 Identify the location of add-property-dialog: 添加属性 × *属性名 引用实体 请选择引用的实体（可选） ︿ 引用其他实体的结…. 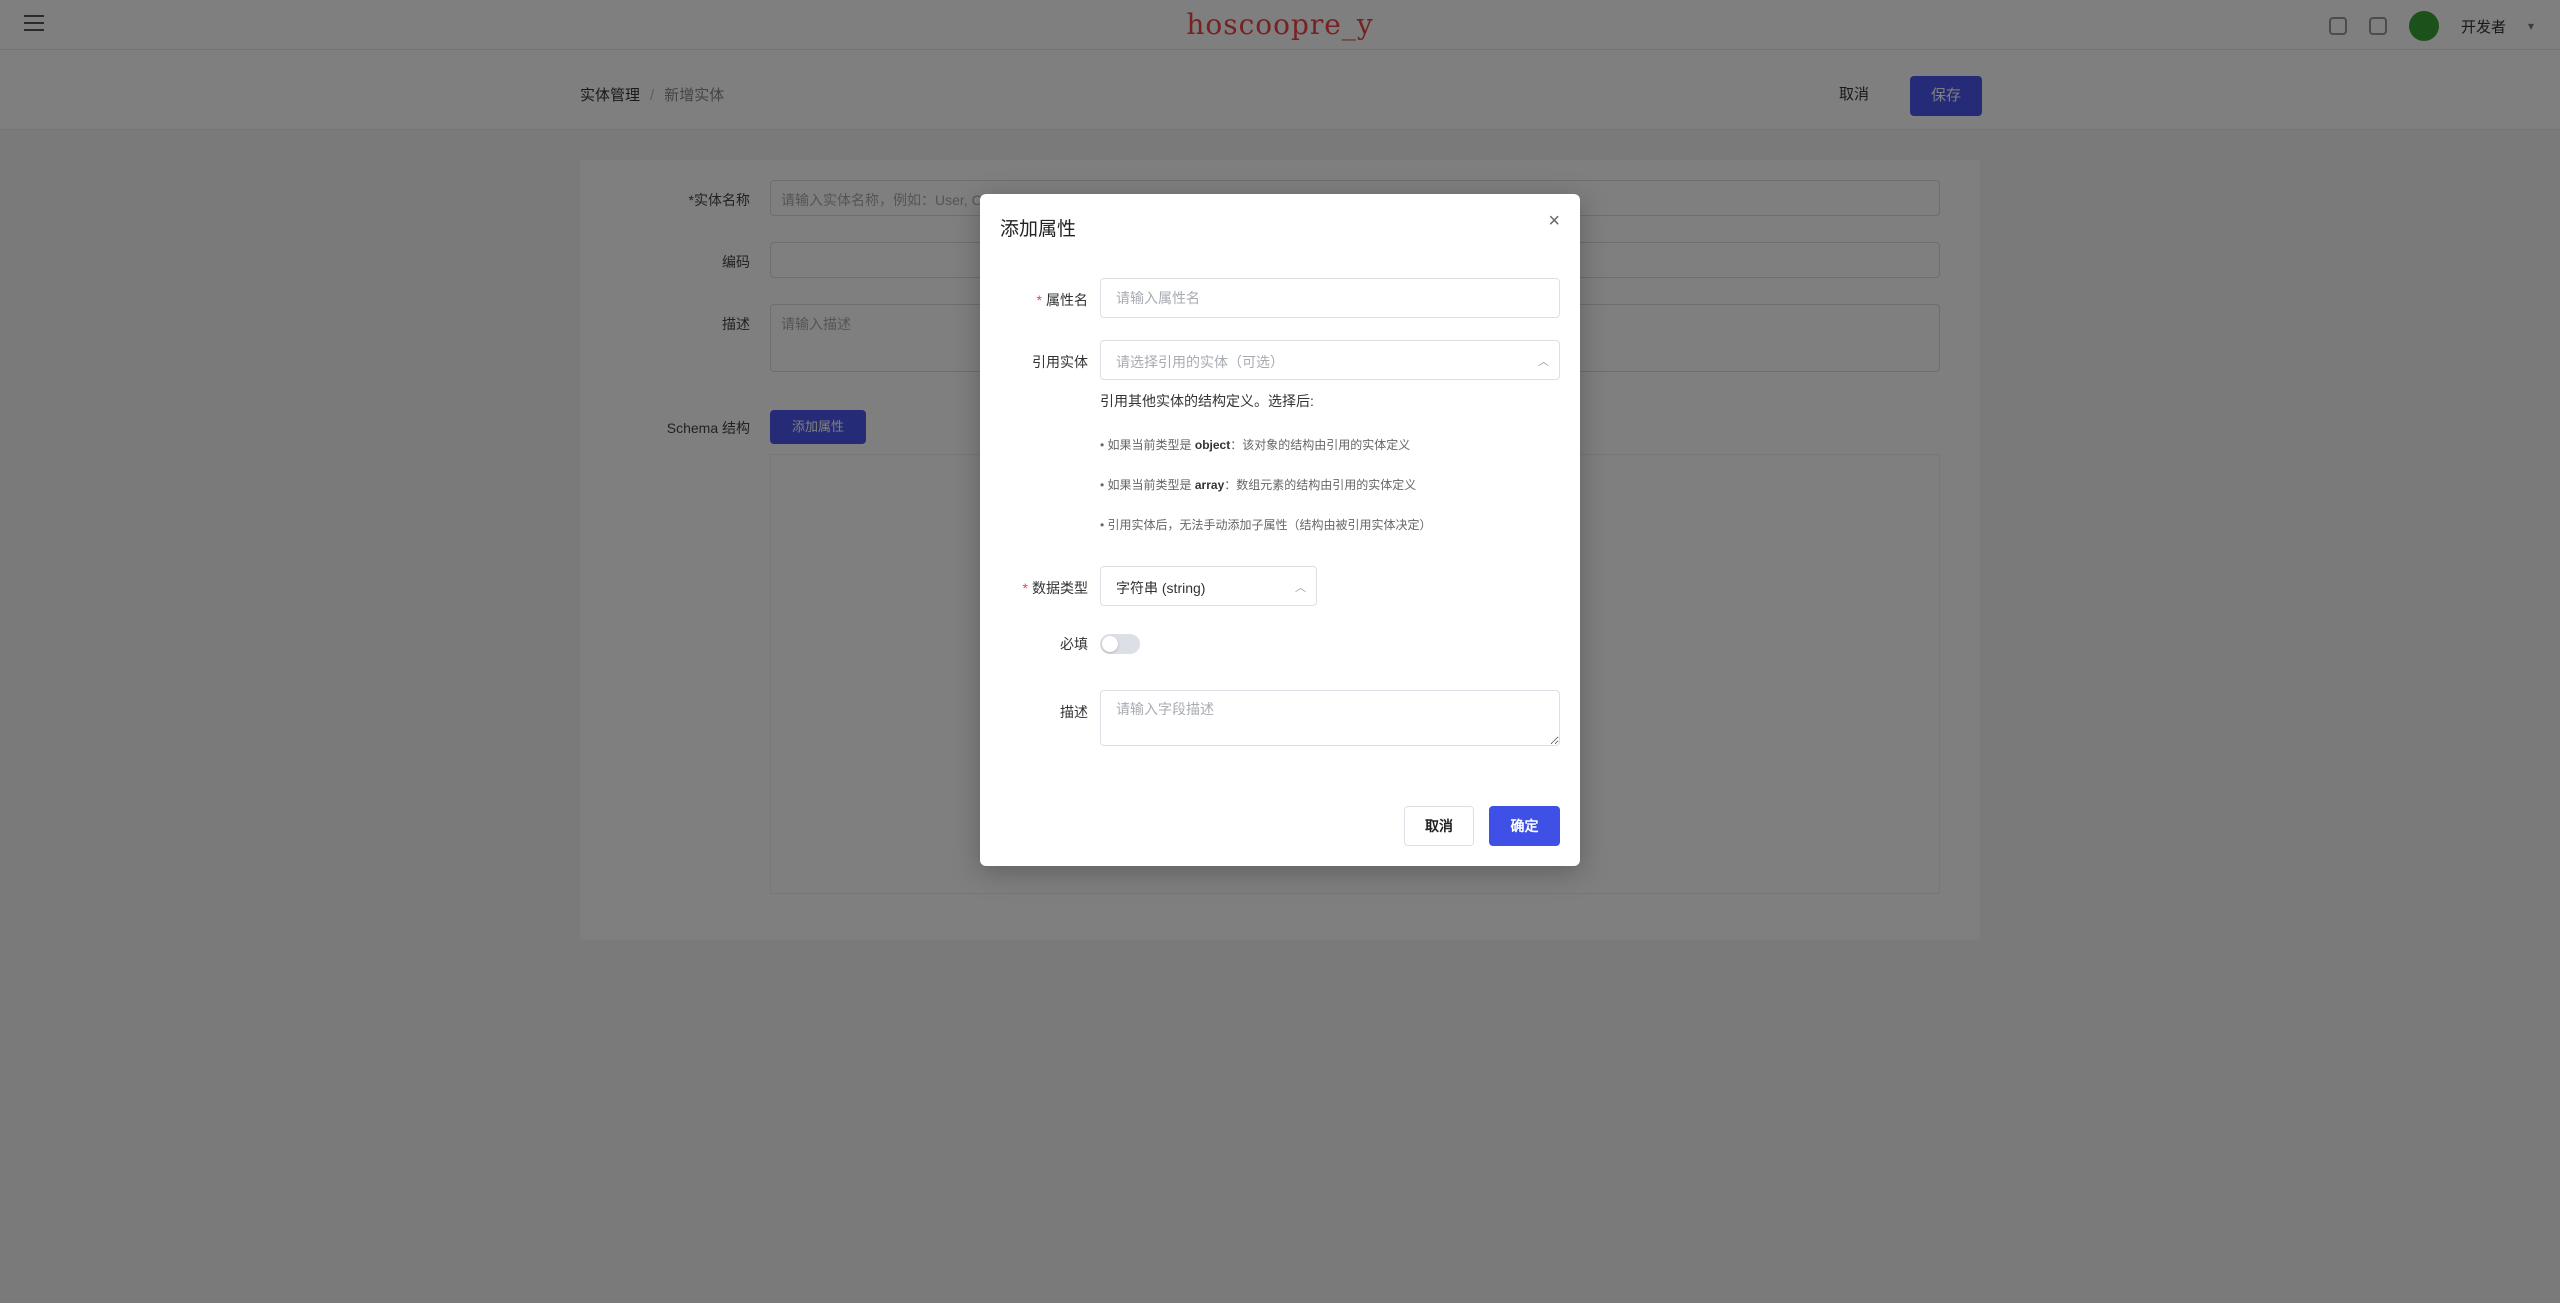
(1280, 530).